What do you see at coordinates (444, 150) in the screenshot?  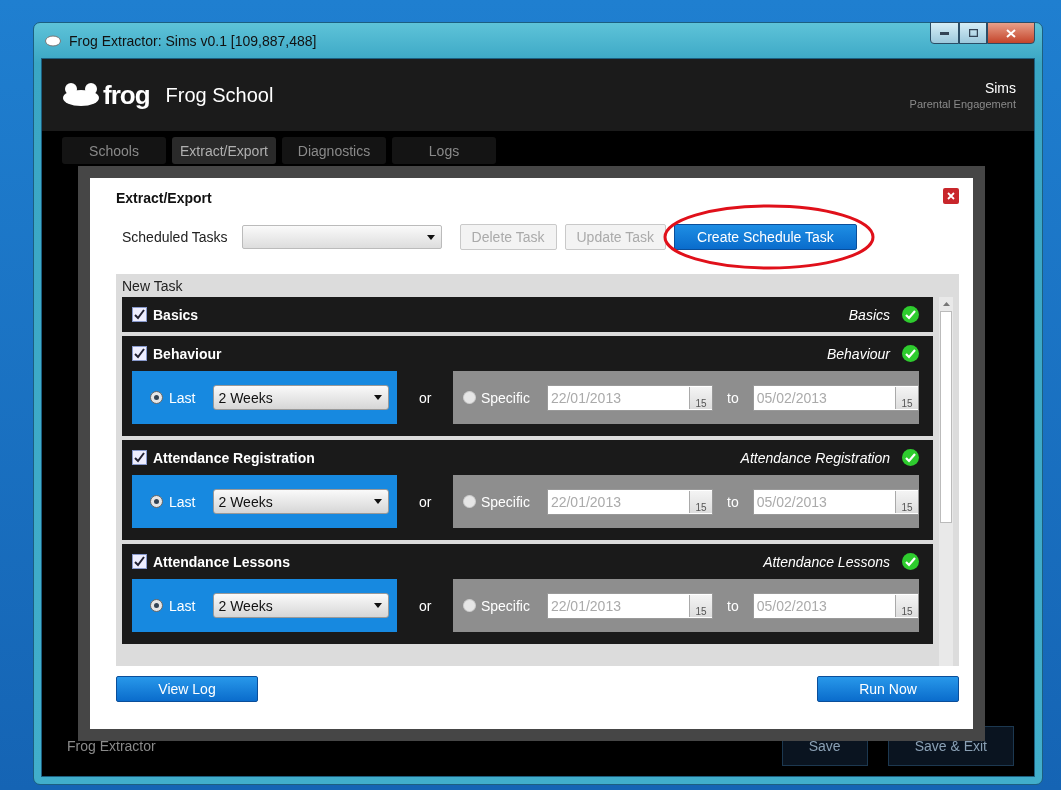 I see `tab: Logs` at bounding box center [444, 150].